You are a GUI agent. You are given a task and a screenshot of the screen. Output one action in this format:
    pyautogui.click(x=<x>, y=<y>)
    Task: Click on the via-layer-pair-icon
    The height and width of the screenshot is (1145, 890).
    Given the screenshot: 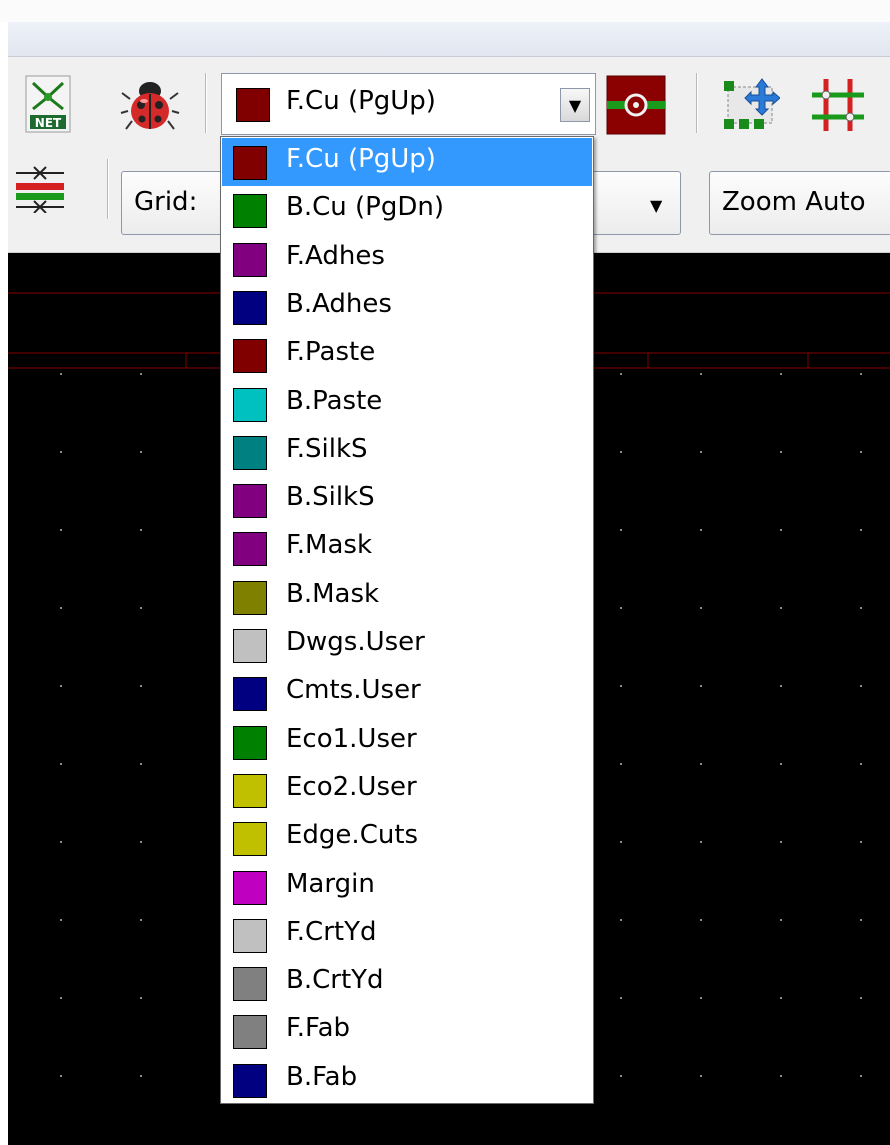 What is the action you would take?
    pyautogui.click(x=636, y=105)
    